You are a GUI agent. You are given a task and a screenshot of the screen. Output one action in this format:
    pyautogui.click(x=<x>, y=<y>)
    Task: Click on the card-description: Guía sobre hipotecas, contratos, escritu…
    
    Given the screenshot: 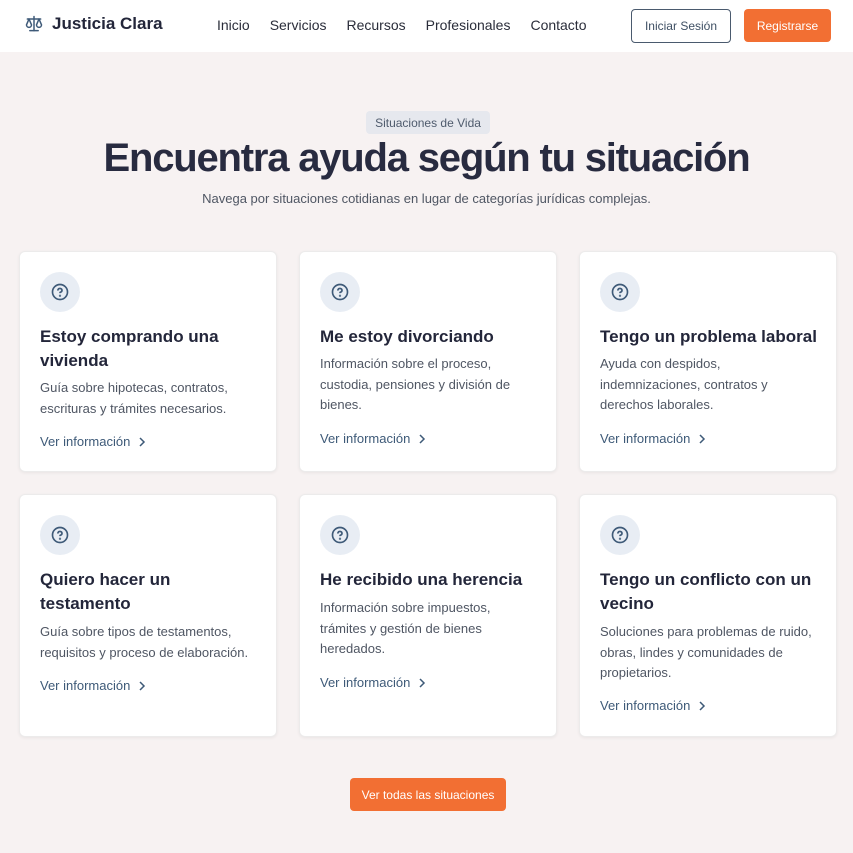 What is the action you would take?
    pyautogui.click(x=134, y=398)
    